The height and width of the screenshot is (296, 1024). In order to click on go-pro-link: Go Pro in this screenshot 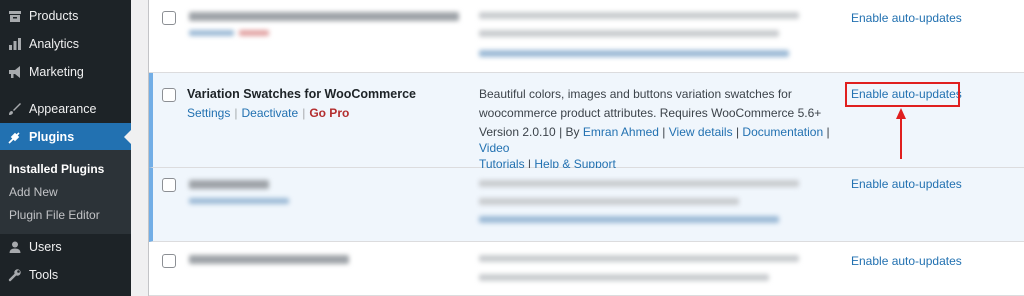, I will do `click(329, 113)`.